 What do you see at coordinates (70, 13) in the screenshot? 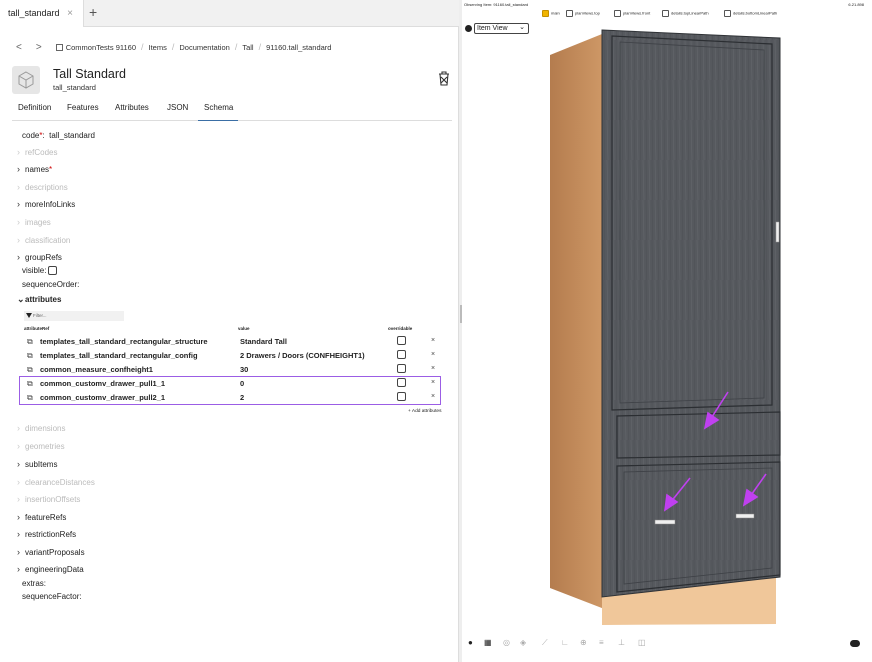
I see `tab-close-icon: ×` at bounding box center [70, 13].